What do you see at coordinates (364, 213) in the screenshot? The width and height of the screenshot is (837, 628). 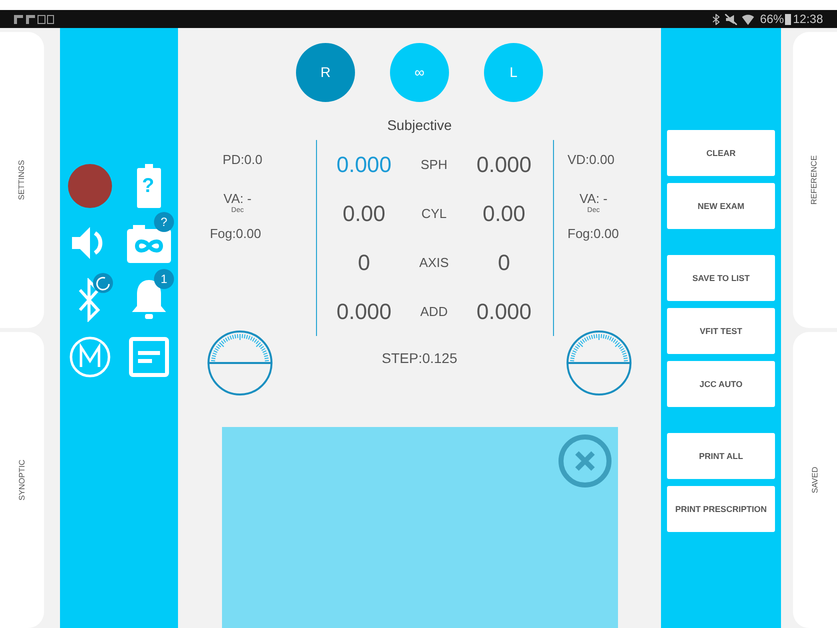 I see `right-eye-value: 0.00` at bounding box center [364, 213].